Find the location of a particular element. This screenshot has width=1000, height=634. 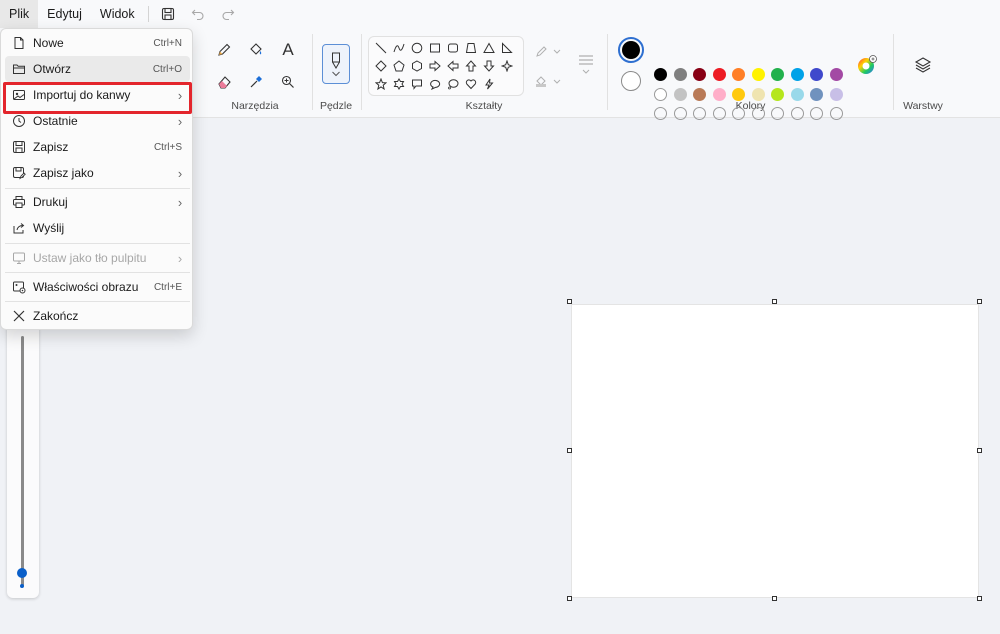

line-shape-icon is located at coordinates (381, 48).